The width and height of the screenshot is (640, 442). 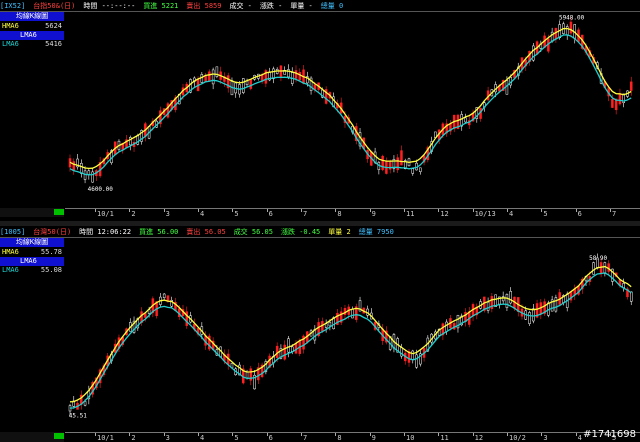 What do you see at coordinates (161, 6) in the screenshot?
I see `top-quote-field: 買進 5221` at bounding box center [161, 6].